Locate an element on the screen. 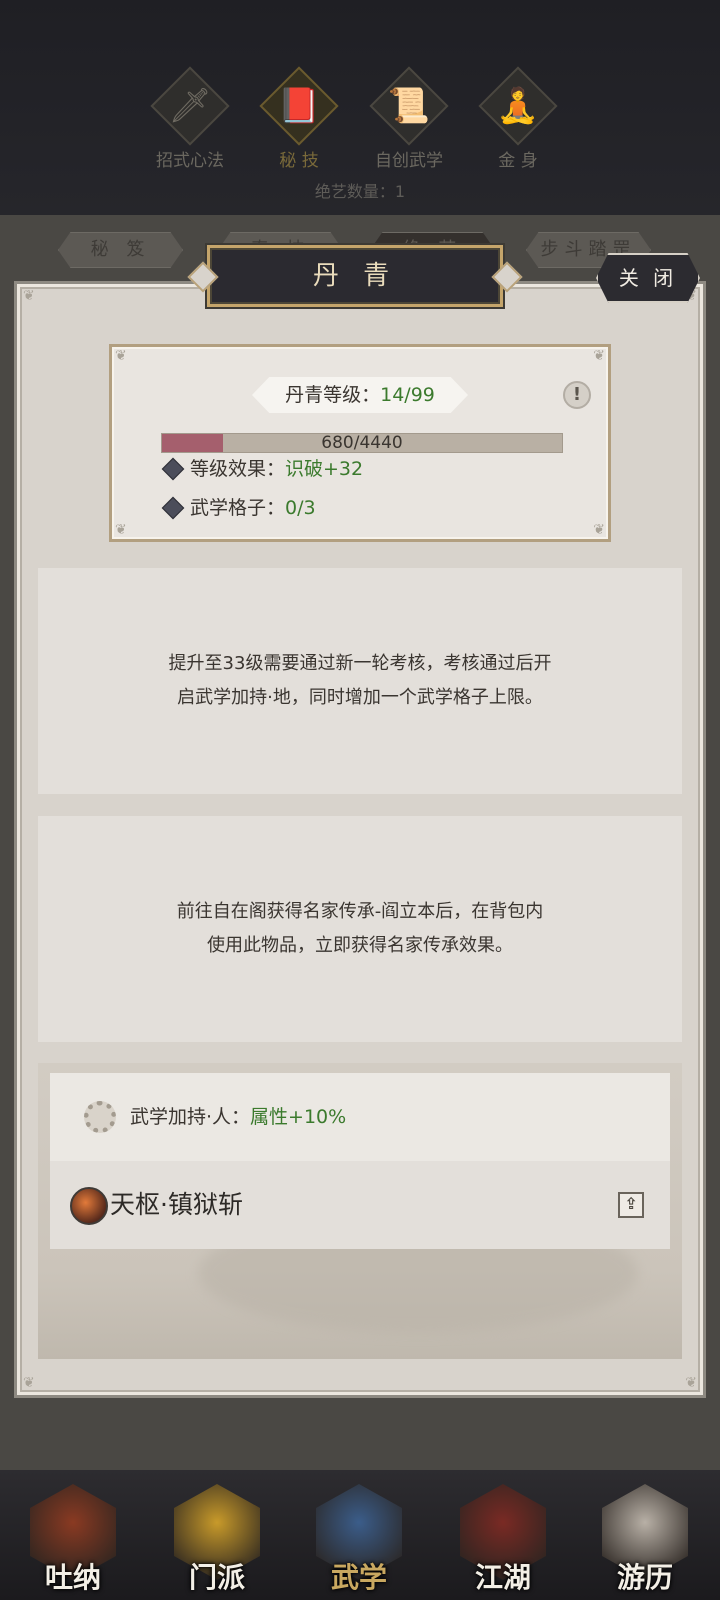  flower-icon is located at coordinates (100, 1117).